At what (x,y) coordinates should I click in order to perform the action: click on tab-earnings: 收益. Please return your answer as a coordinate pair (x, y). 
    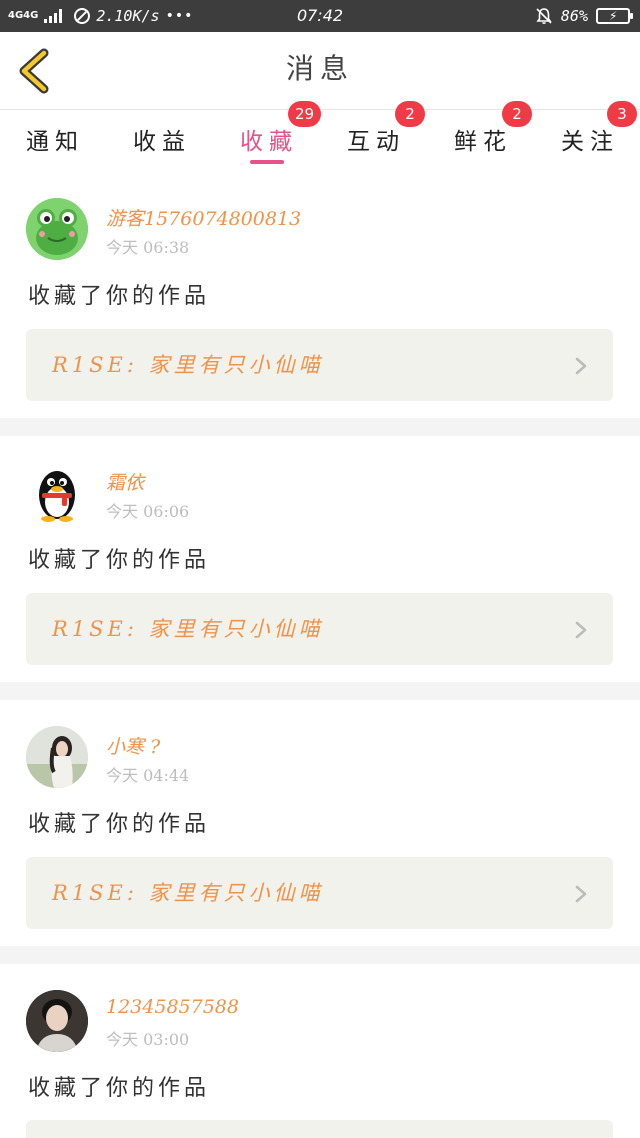
    Looking at the image, I should click on (162, 142).